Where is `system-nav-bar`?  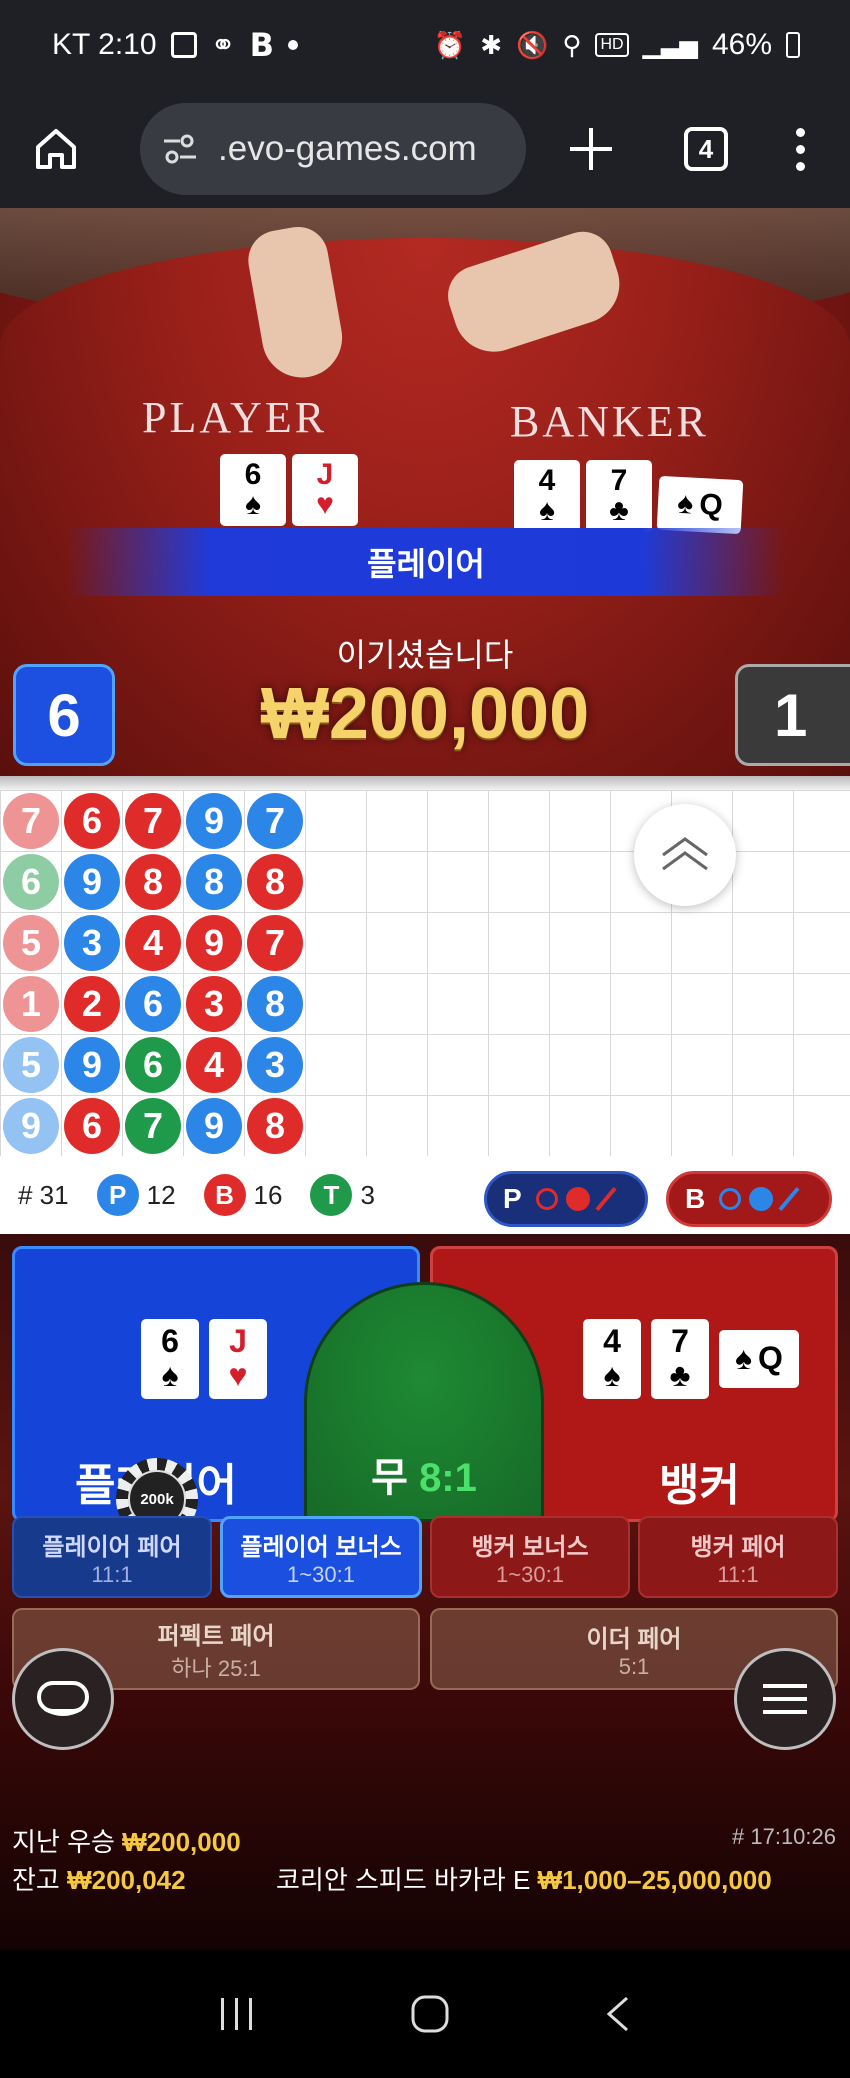
system-nav-bar is located at coordinates (425, 2014).